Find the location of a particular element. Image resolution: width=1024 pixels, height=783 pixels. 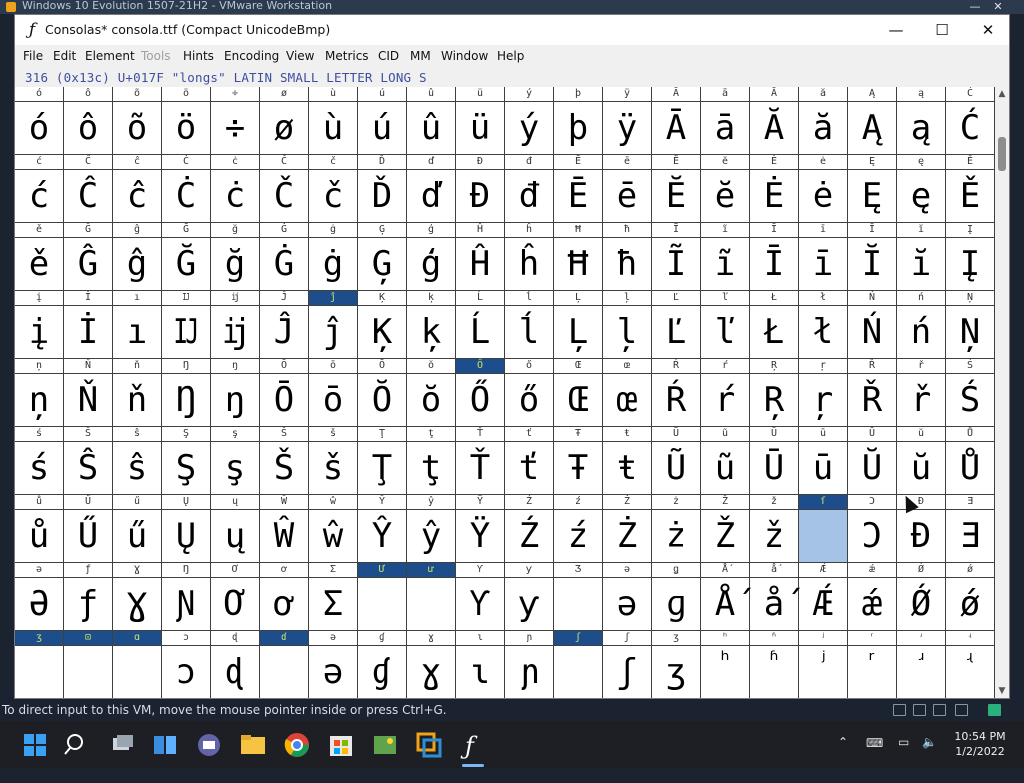

glyph-cell: ċċ is located at coordinates (235, 189).